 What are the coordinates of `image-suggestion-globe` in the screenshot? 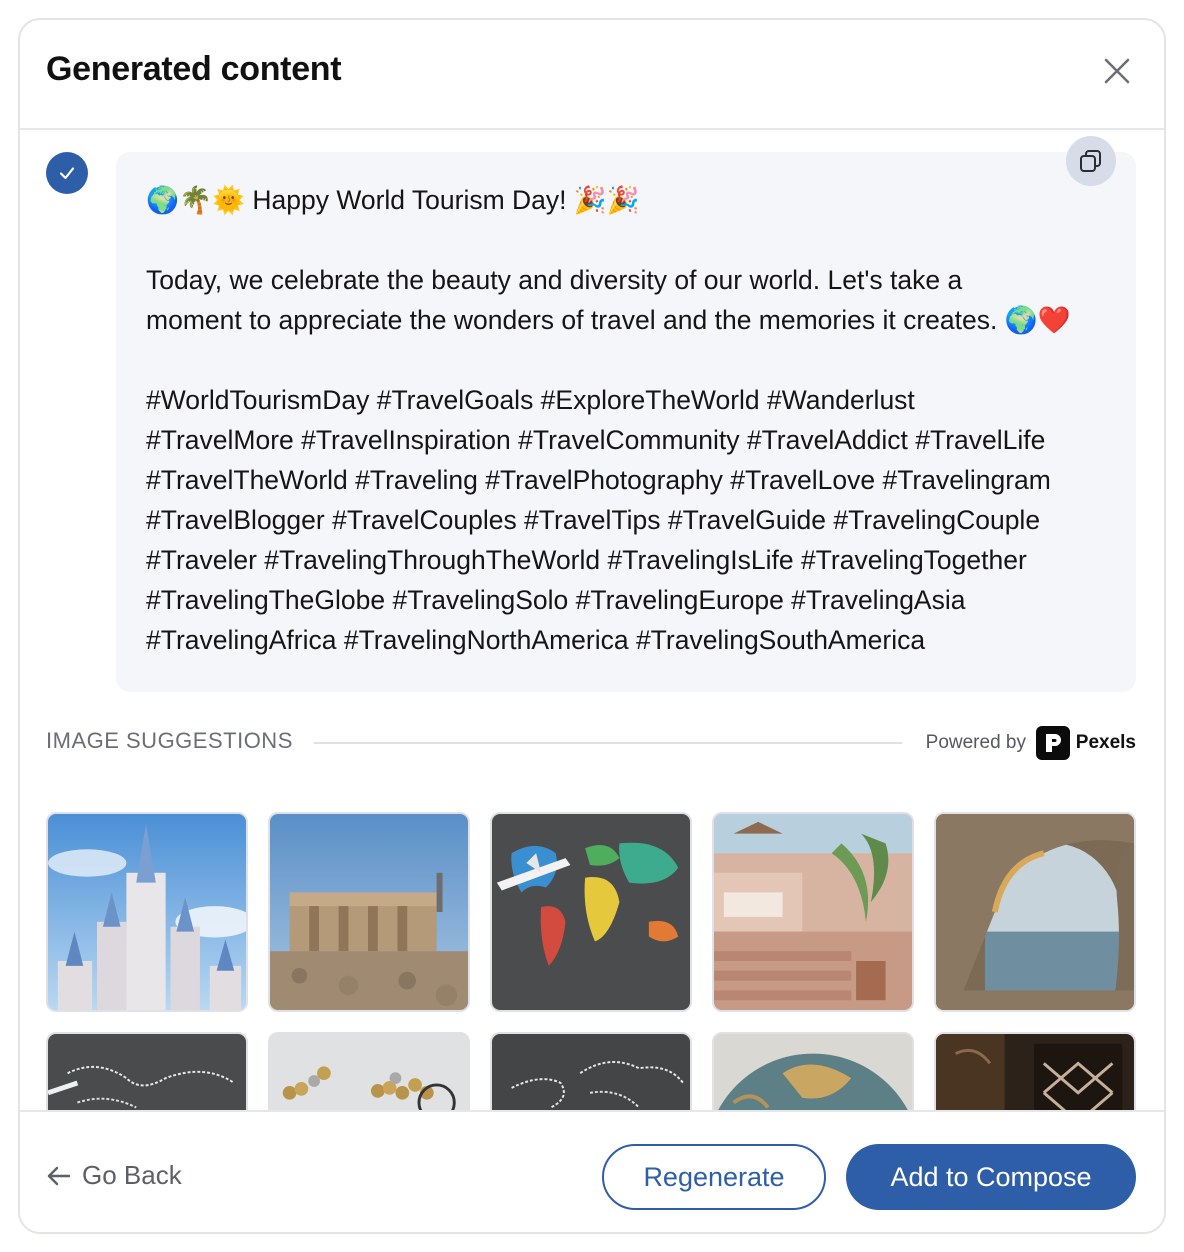 It's located at (813, 1071).